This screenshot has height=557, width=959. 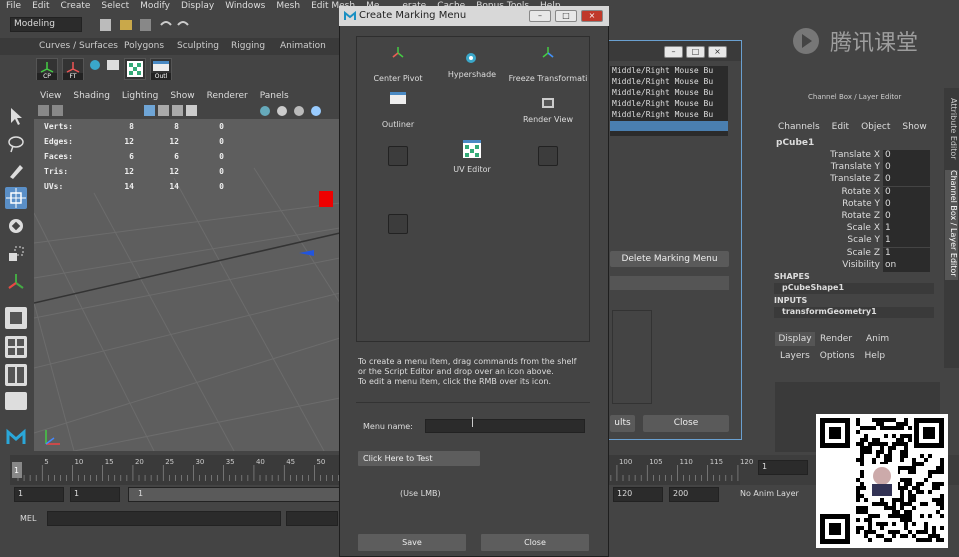 What do you see at coordinates (398, 99) in the screenshot?
I see `outliner-icon` at bounding box center [398, 99].